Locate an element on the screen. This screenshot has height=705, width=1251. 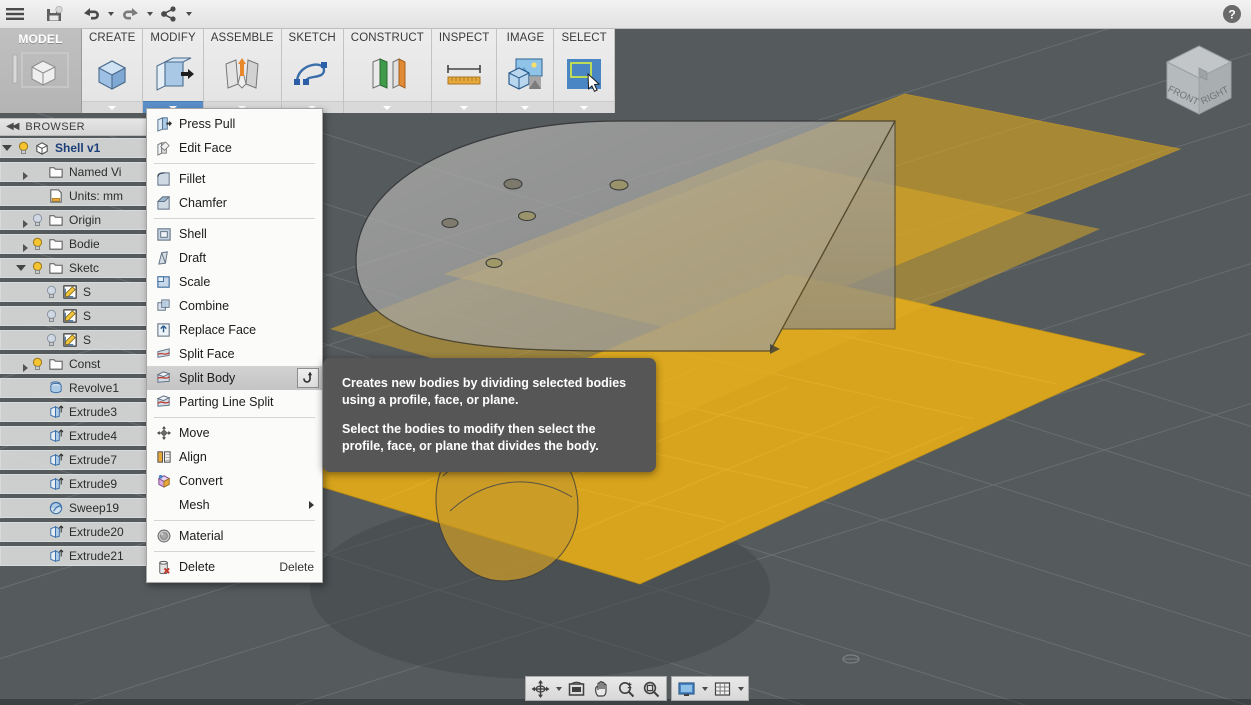
menu-item-fillet: Fillet is located at coordinates (234, 179).